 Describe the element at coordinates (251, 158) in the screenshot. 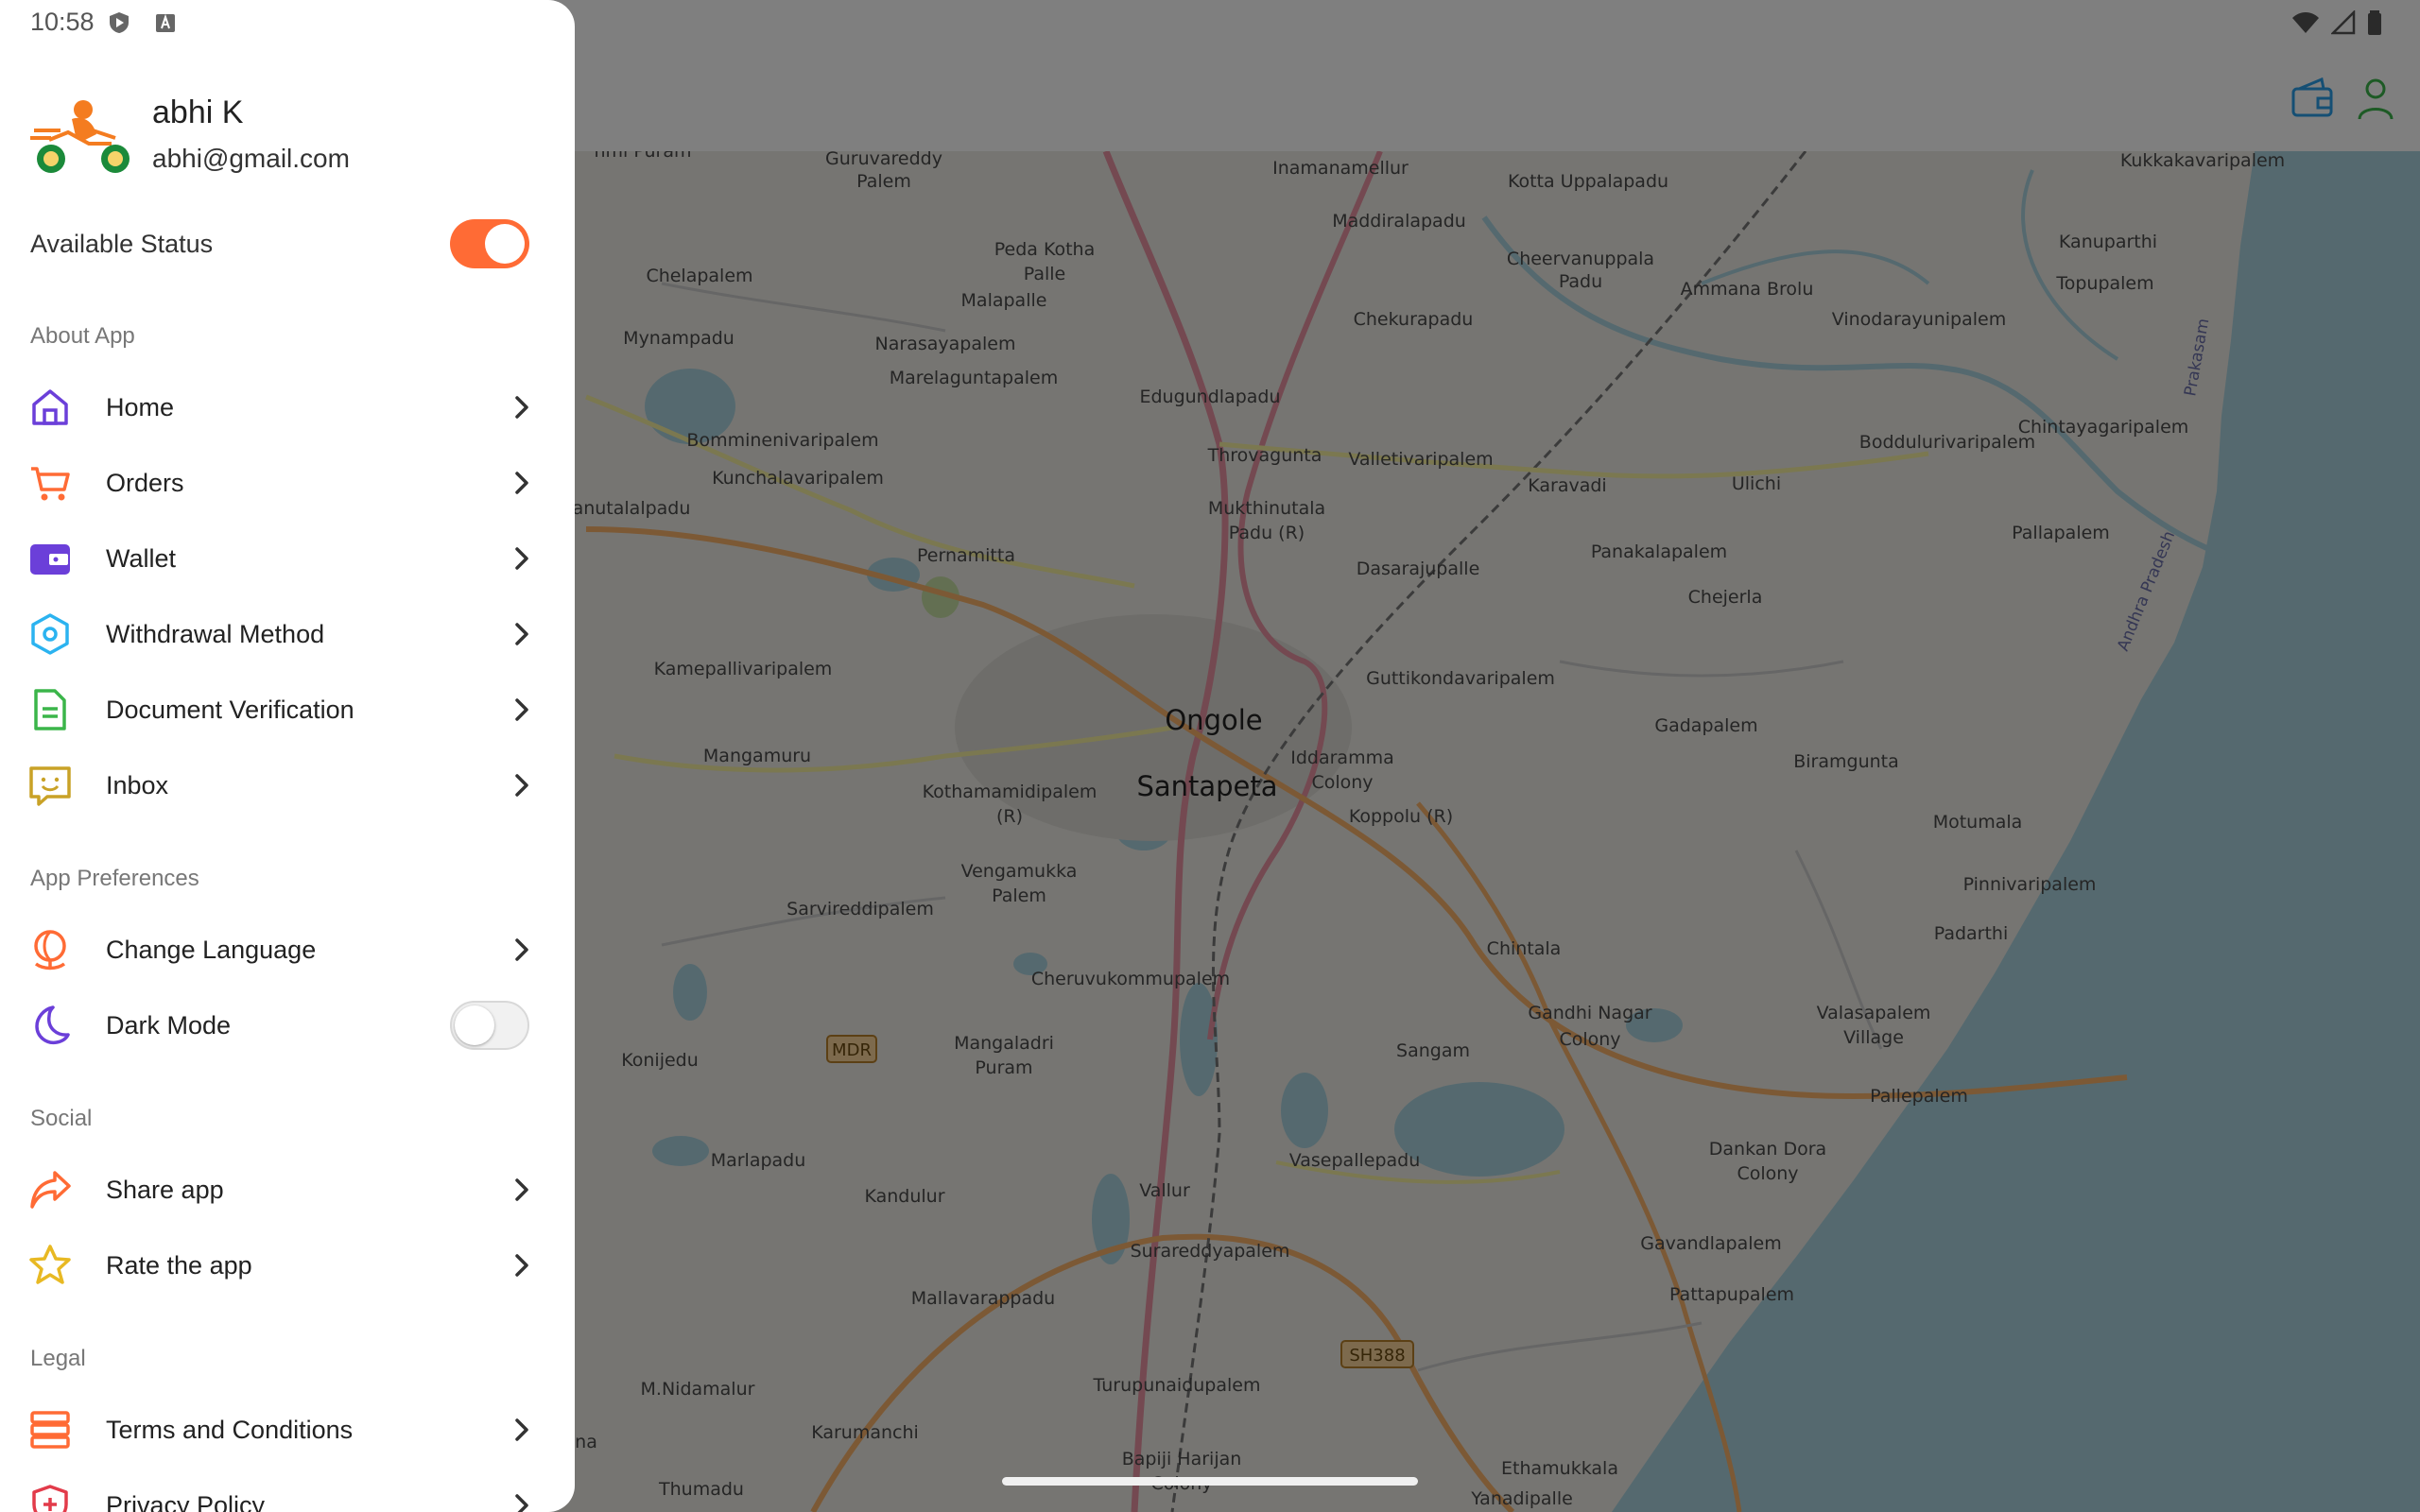

I see `profile-email: abhi@gmail.com` at that location.